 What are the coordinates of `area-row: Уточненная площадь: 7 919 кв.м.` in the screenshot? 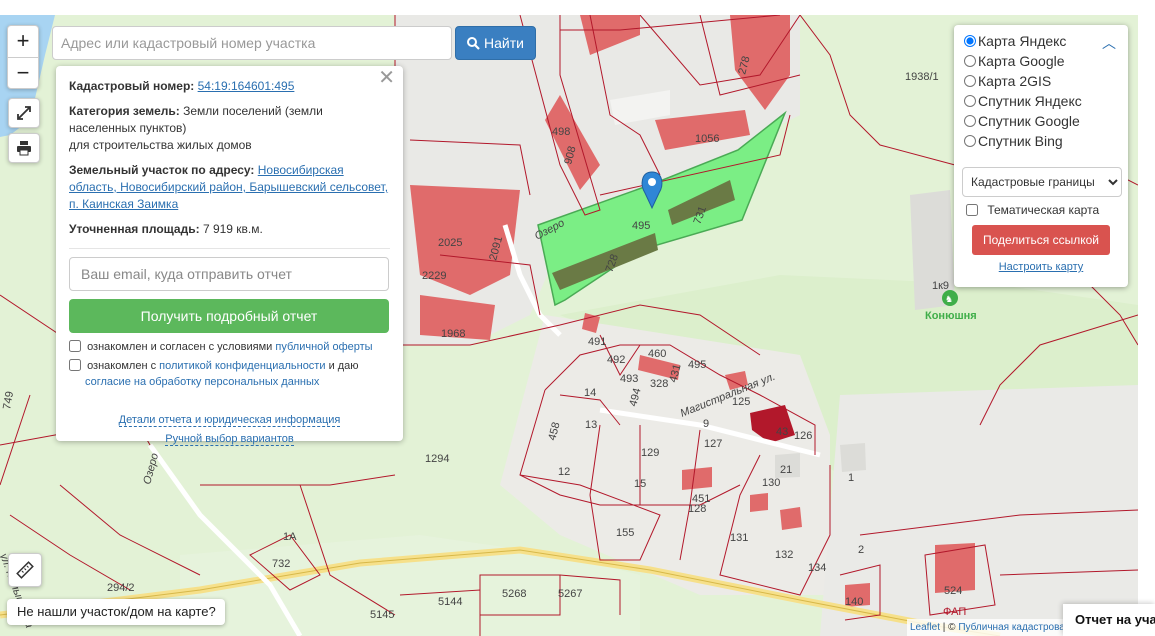 It's located at (229, 235).